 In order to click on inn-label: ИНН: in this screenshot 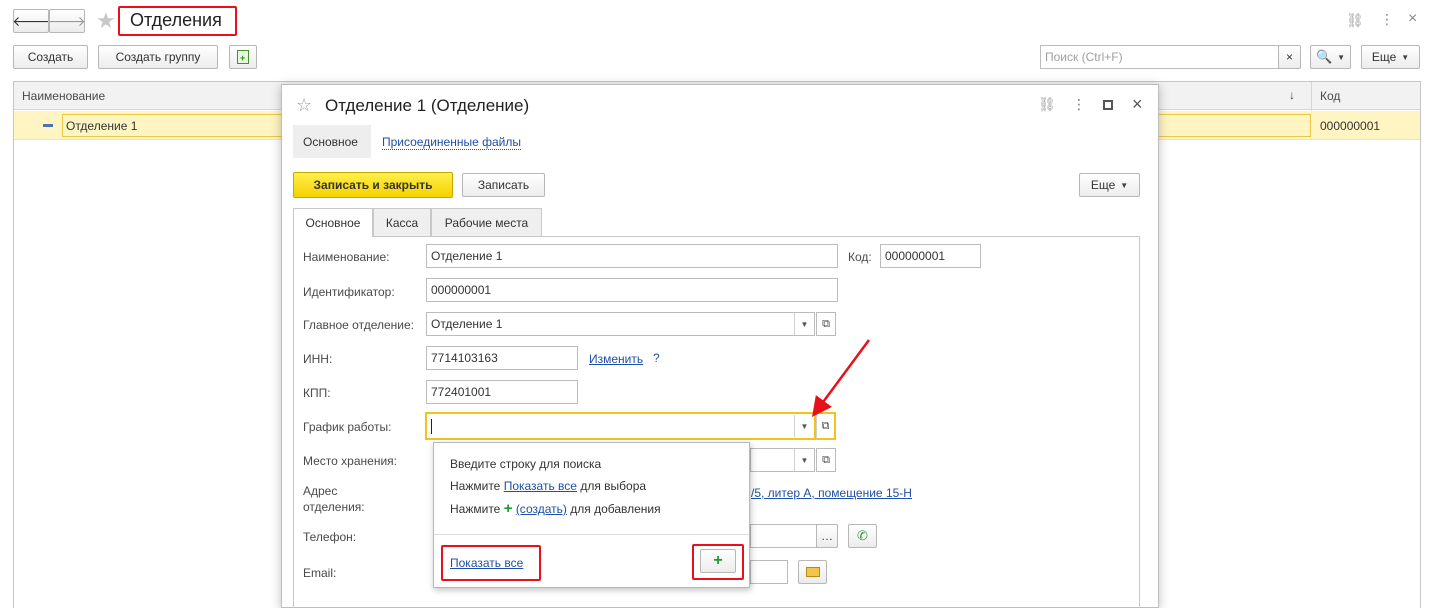, I will do `click(318, 359)`.